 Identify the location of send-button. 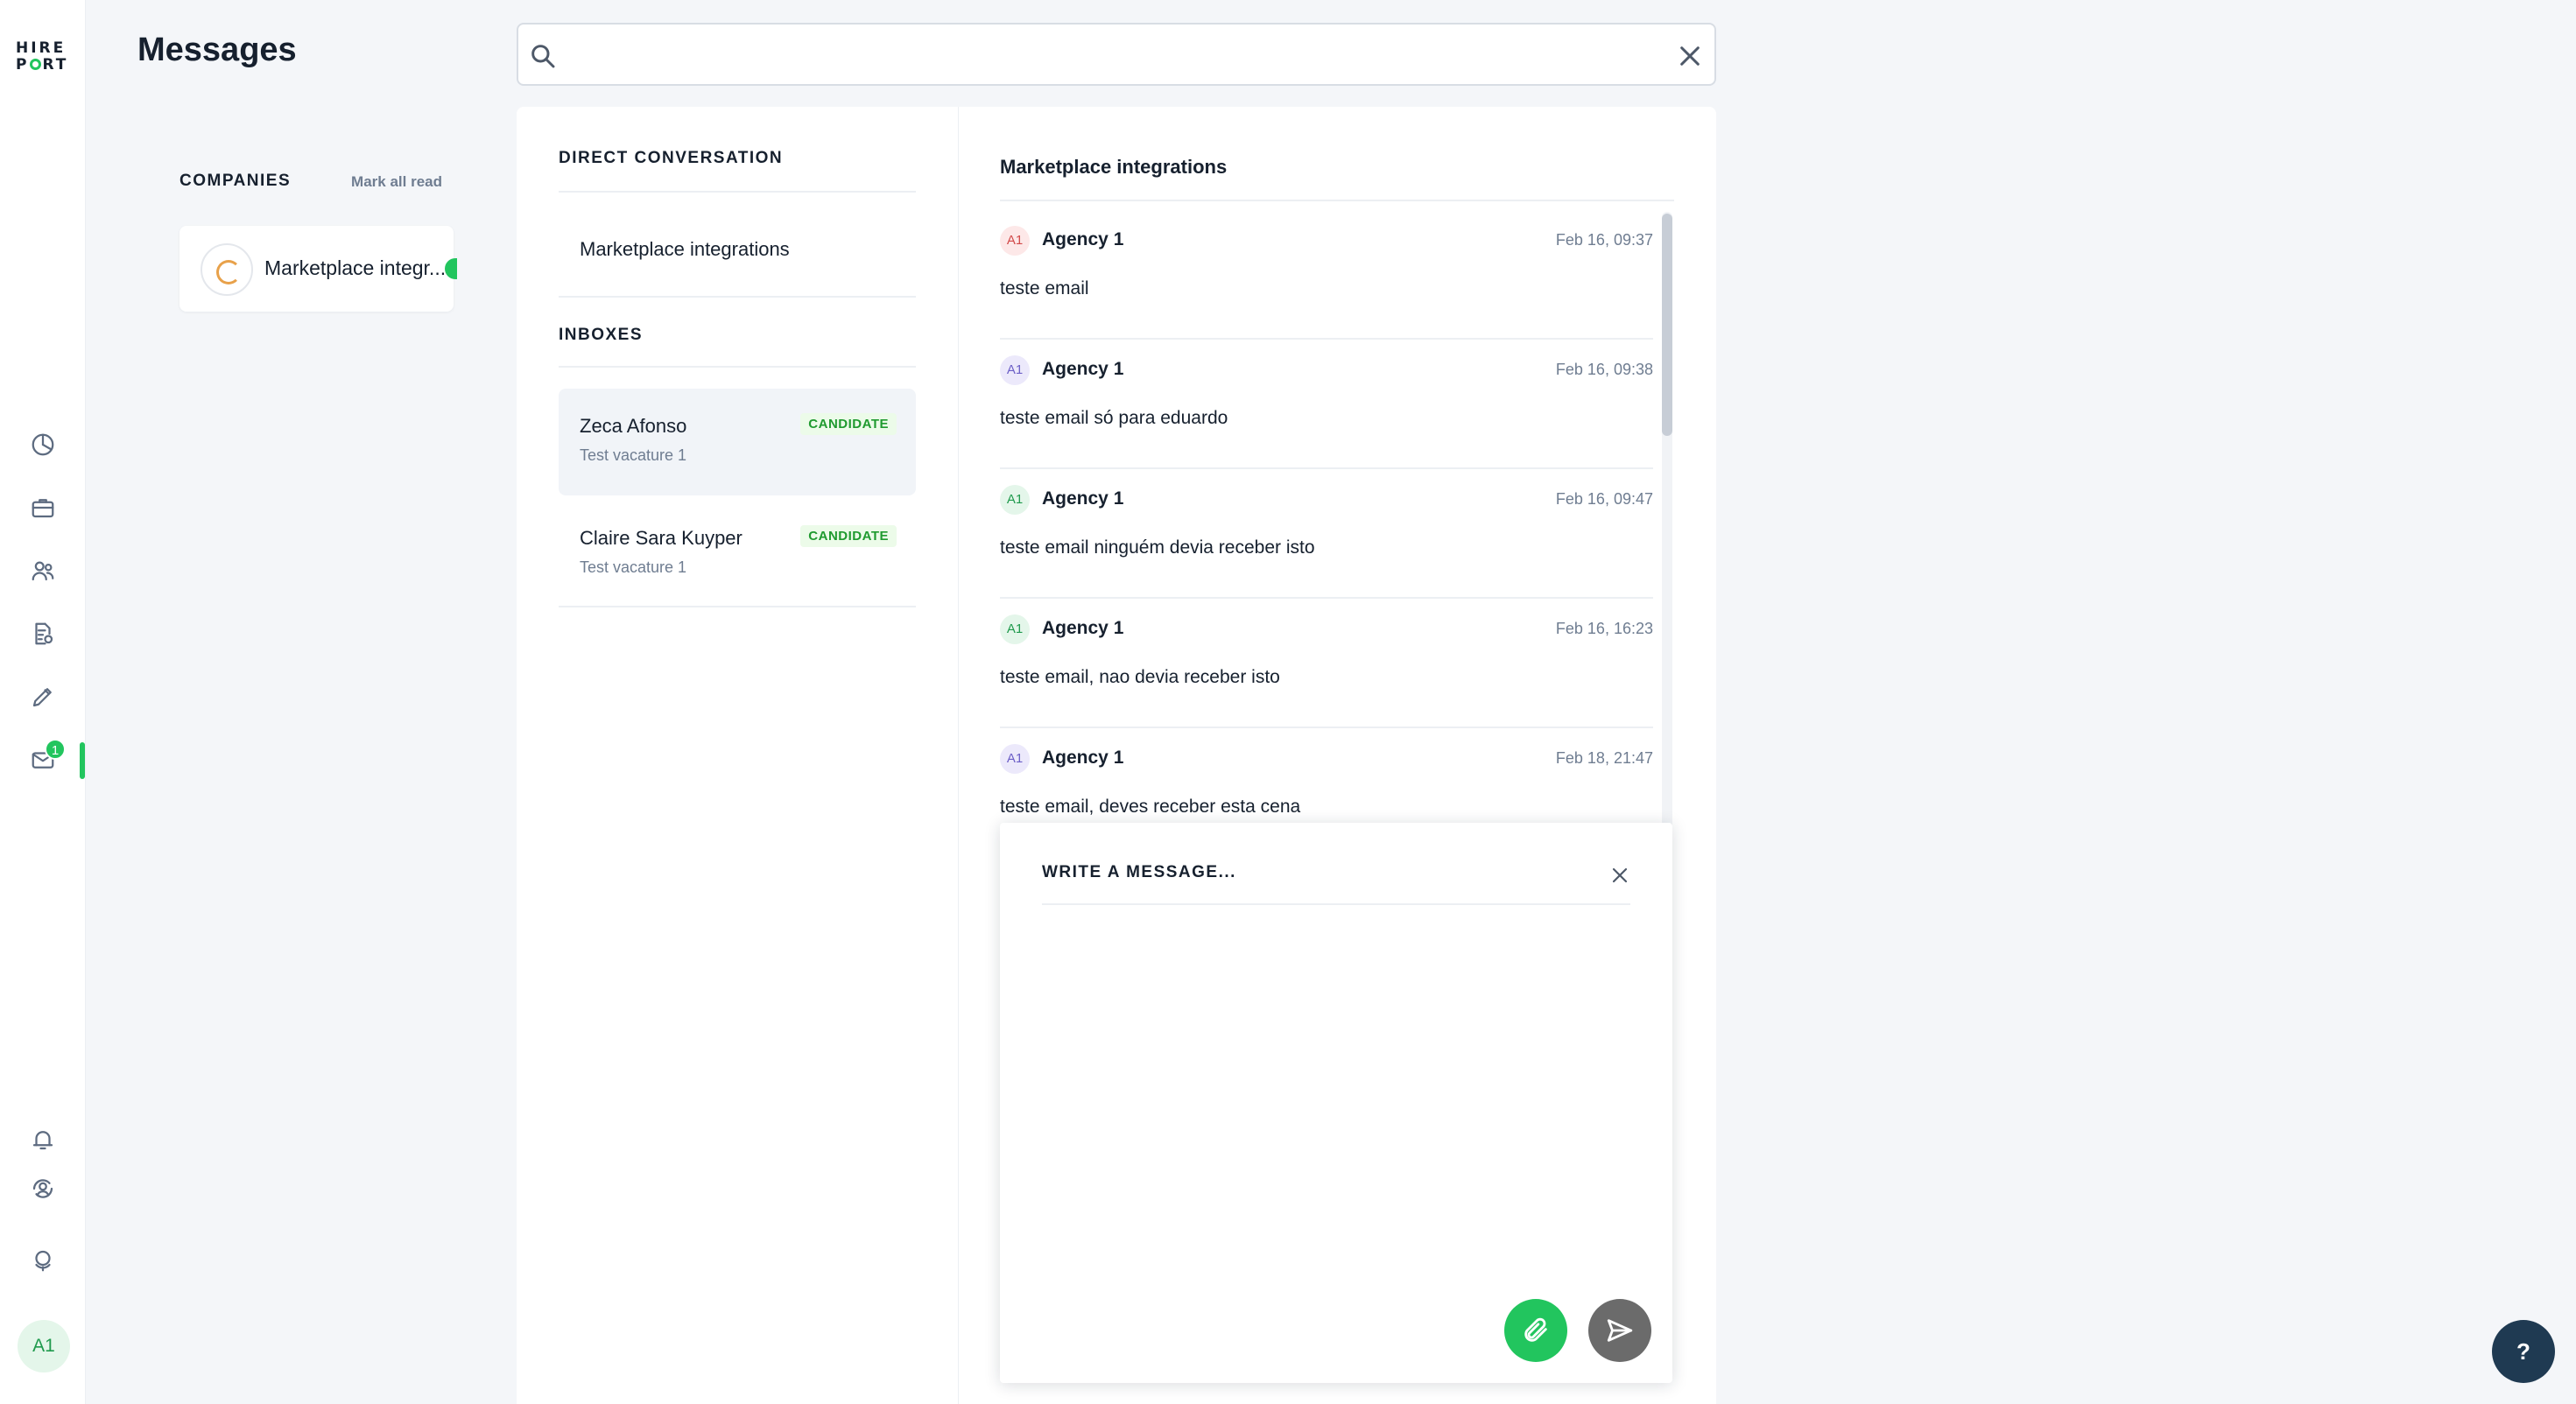
(1619, 1330).